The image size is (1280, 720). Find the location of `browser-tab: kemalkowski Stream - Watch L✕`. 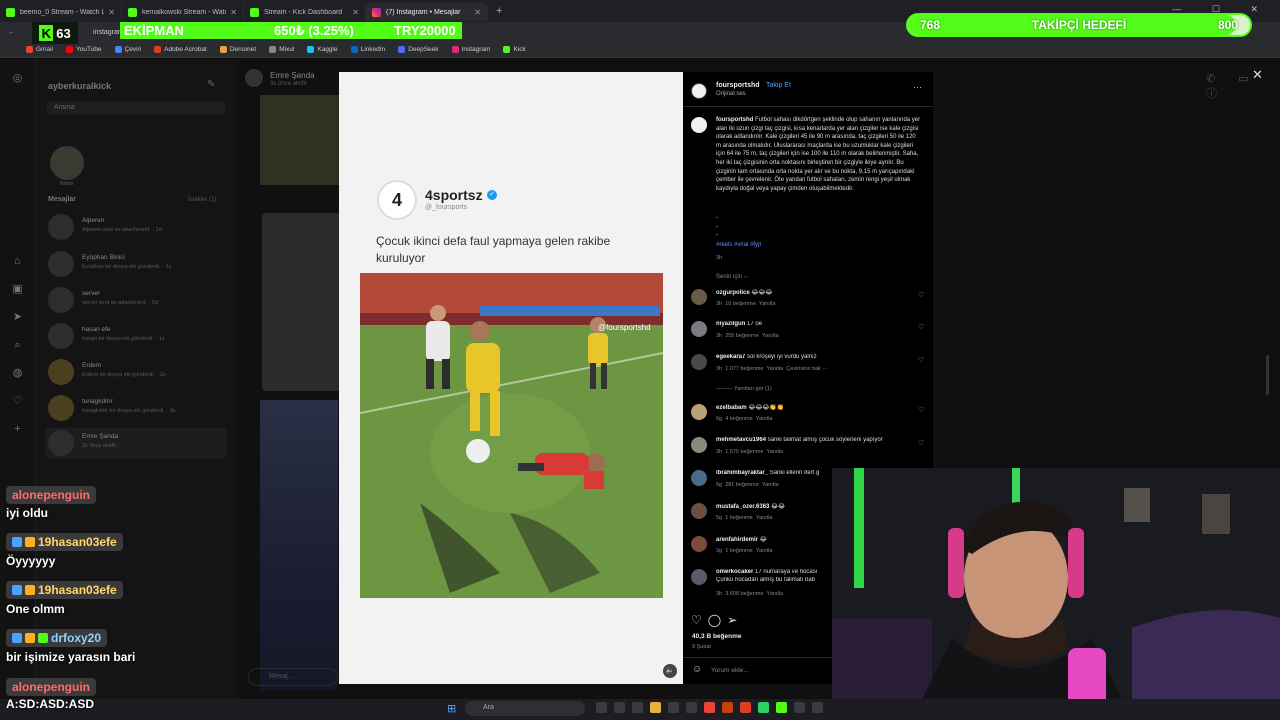

browser-tab: kemalkowski Stream - Watch L✕ is located at coordinates (183, 12).